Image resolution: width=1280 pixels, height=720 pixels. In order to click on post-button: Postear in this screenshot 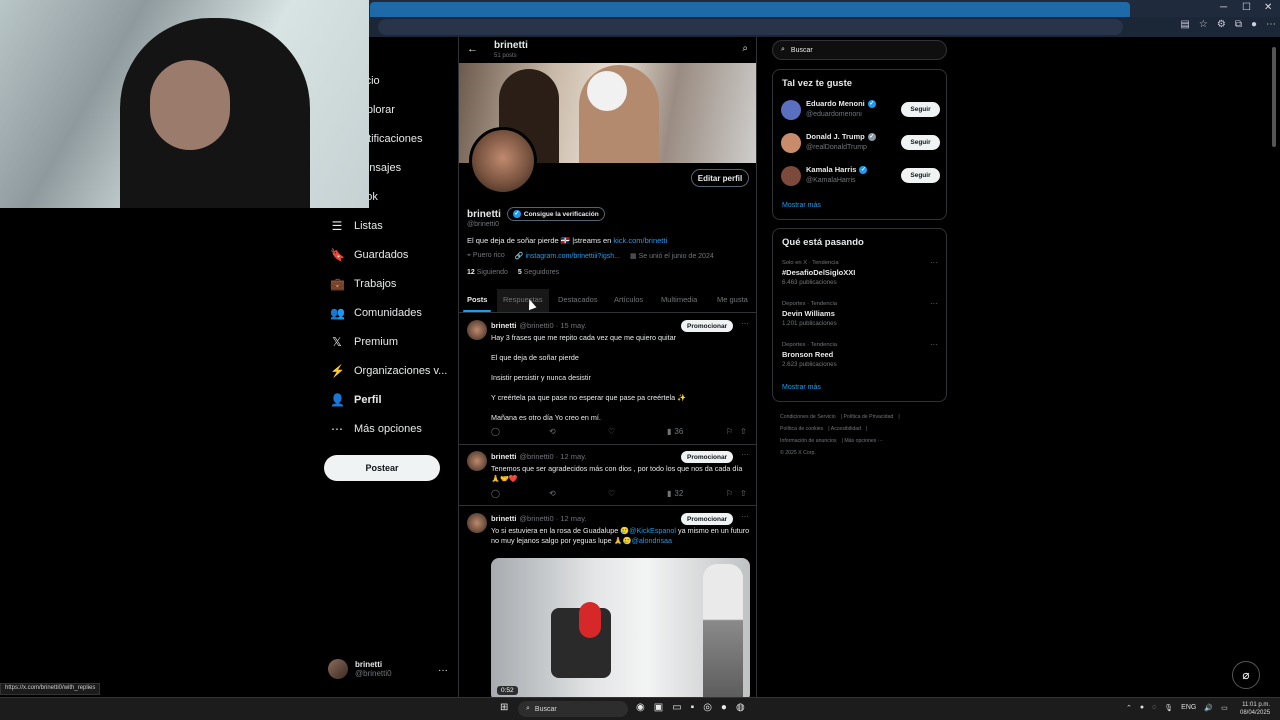, I will do `click(382, 468)`.